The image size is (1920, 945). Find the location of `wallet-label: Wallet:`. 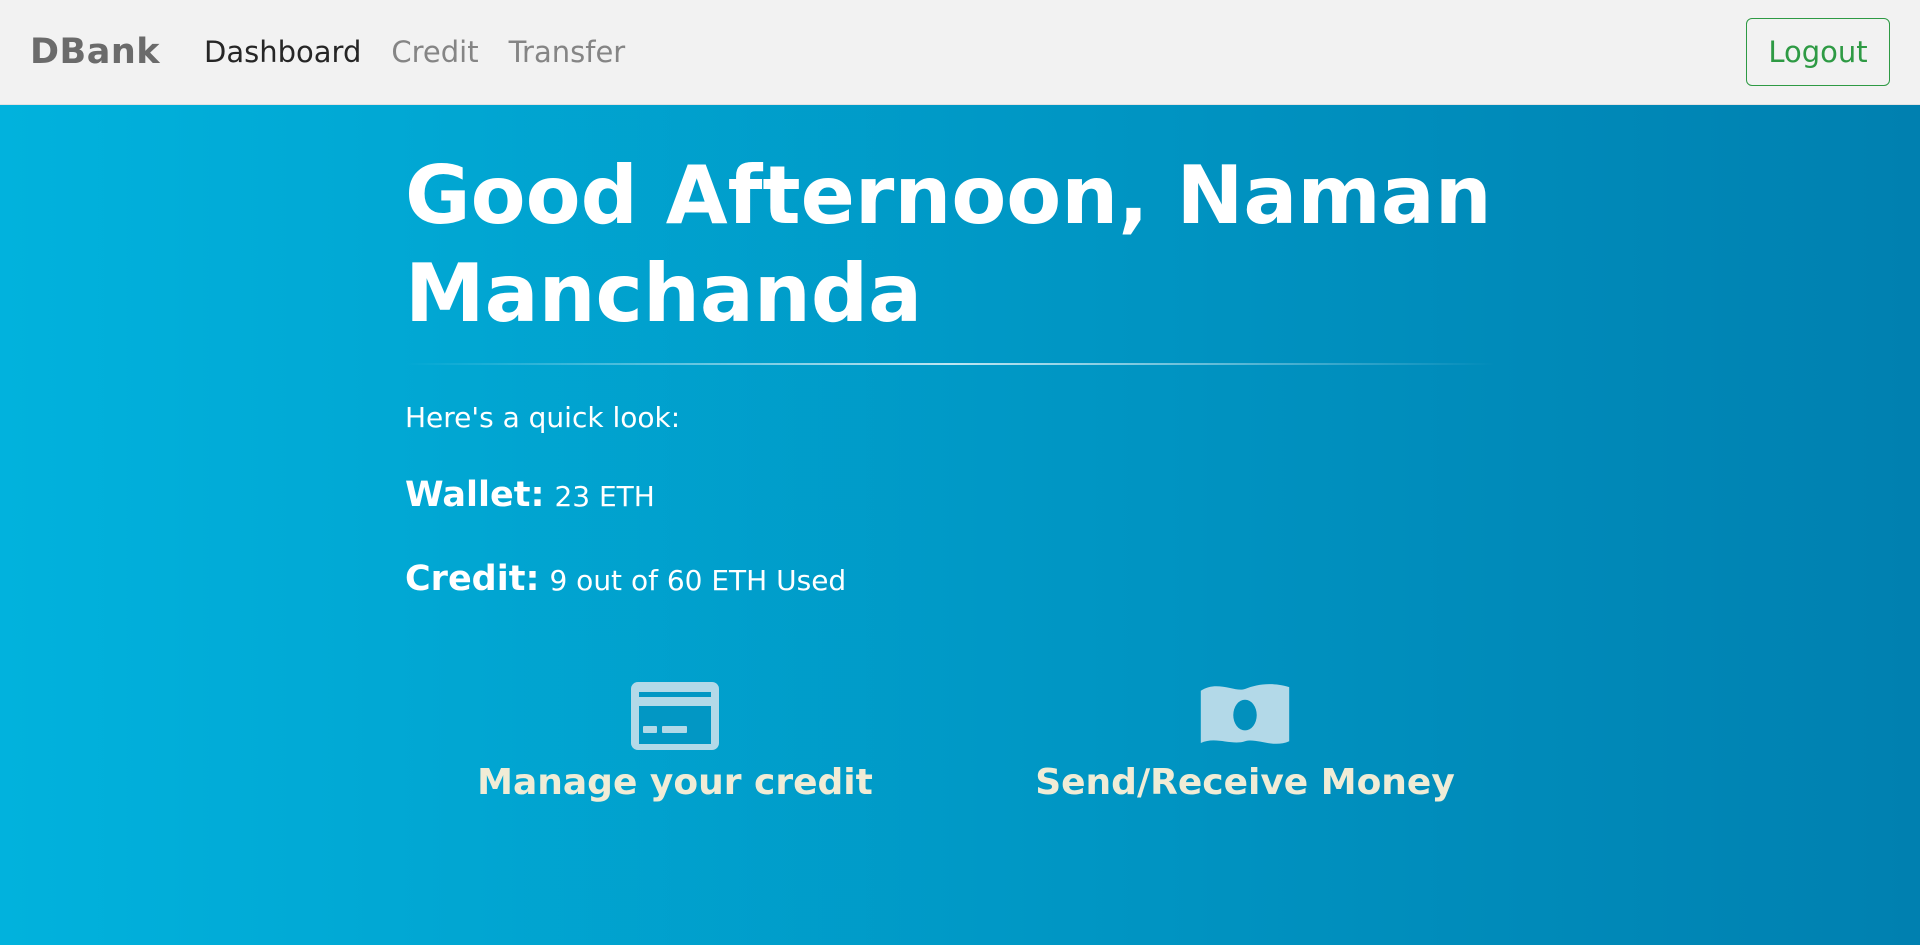

wallet-label: Wallet: is located at coordinates (475, 495).